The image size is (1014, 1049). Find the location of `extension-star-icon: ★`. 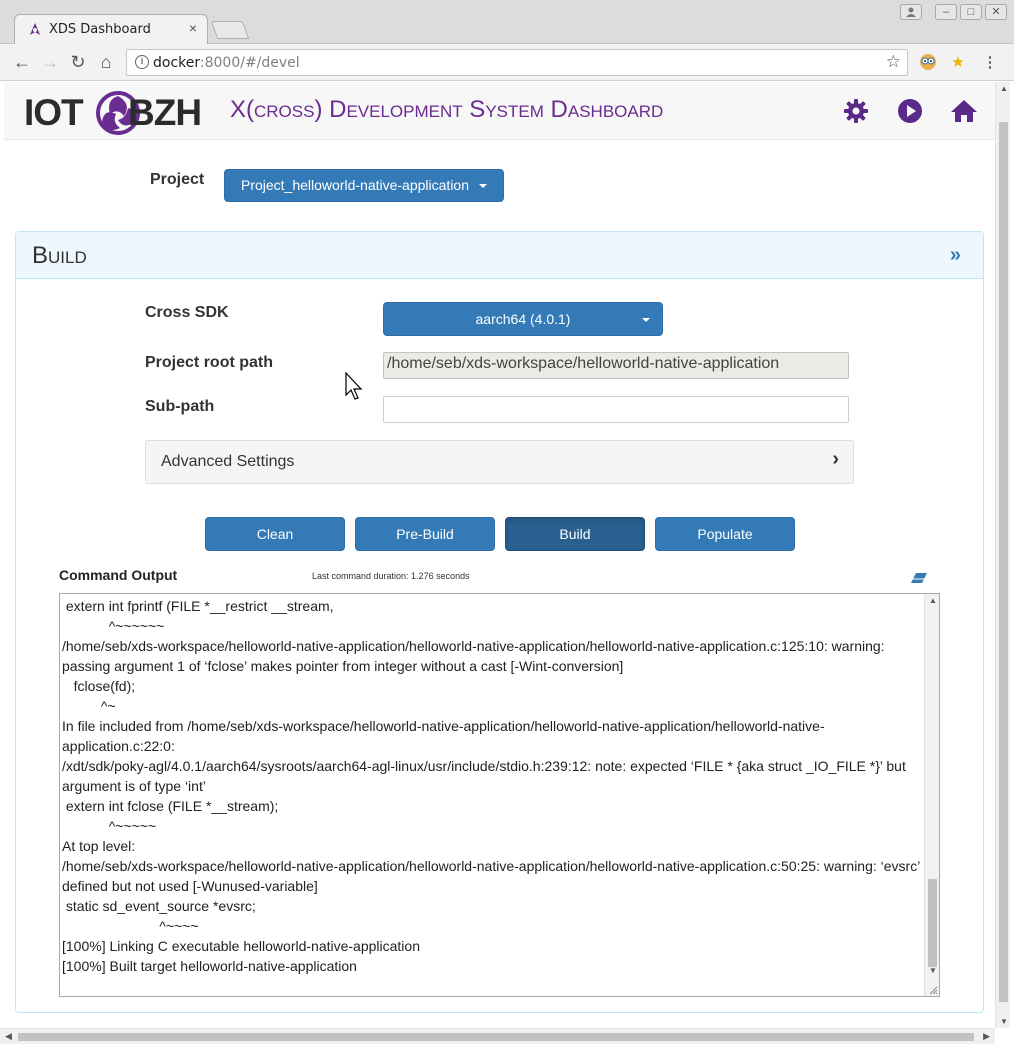

extension-star-icon: ★ is located at coordinates (958, 63).